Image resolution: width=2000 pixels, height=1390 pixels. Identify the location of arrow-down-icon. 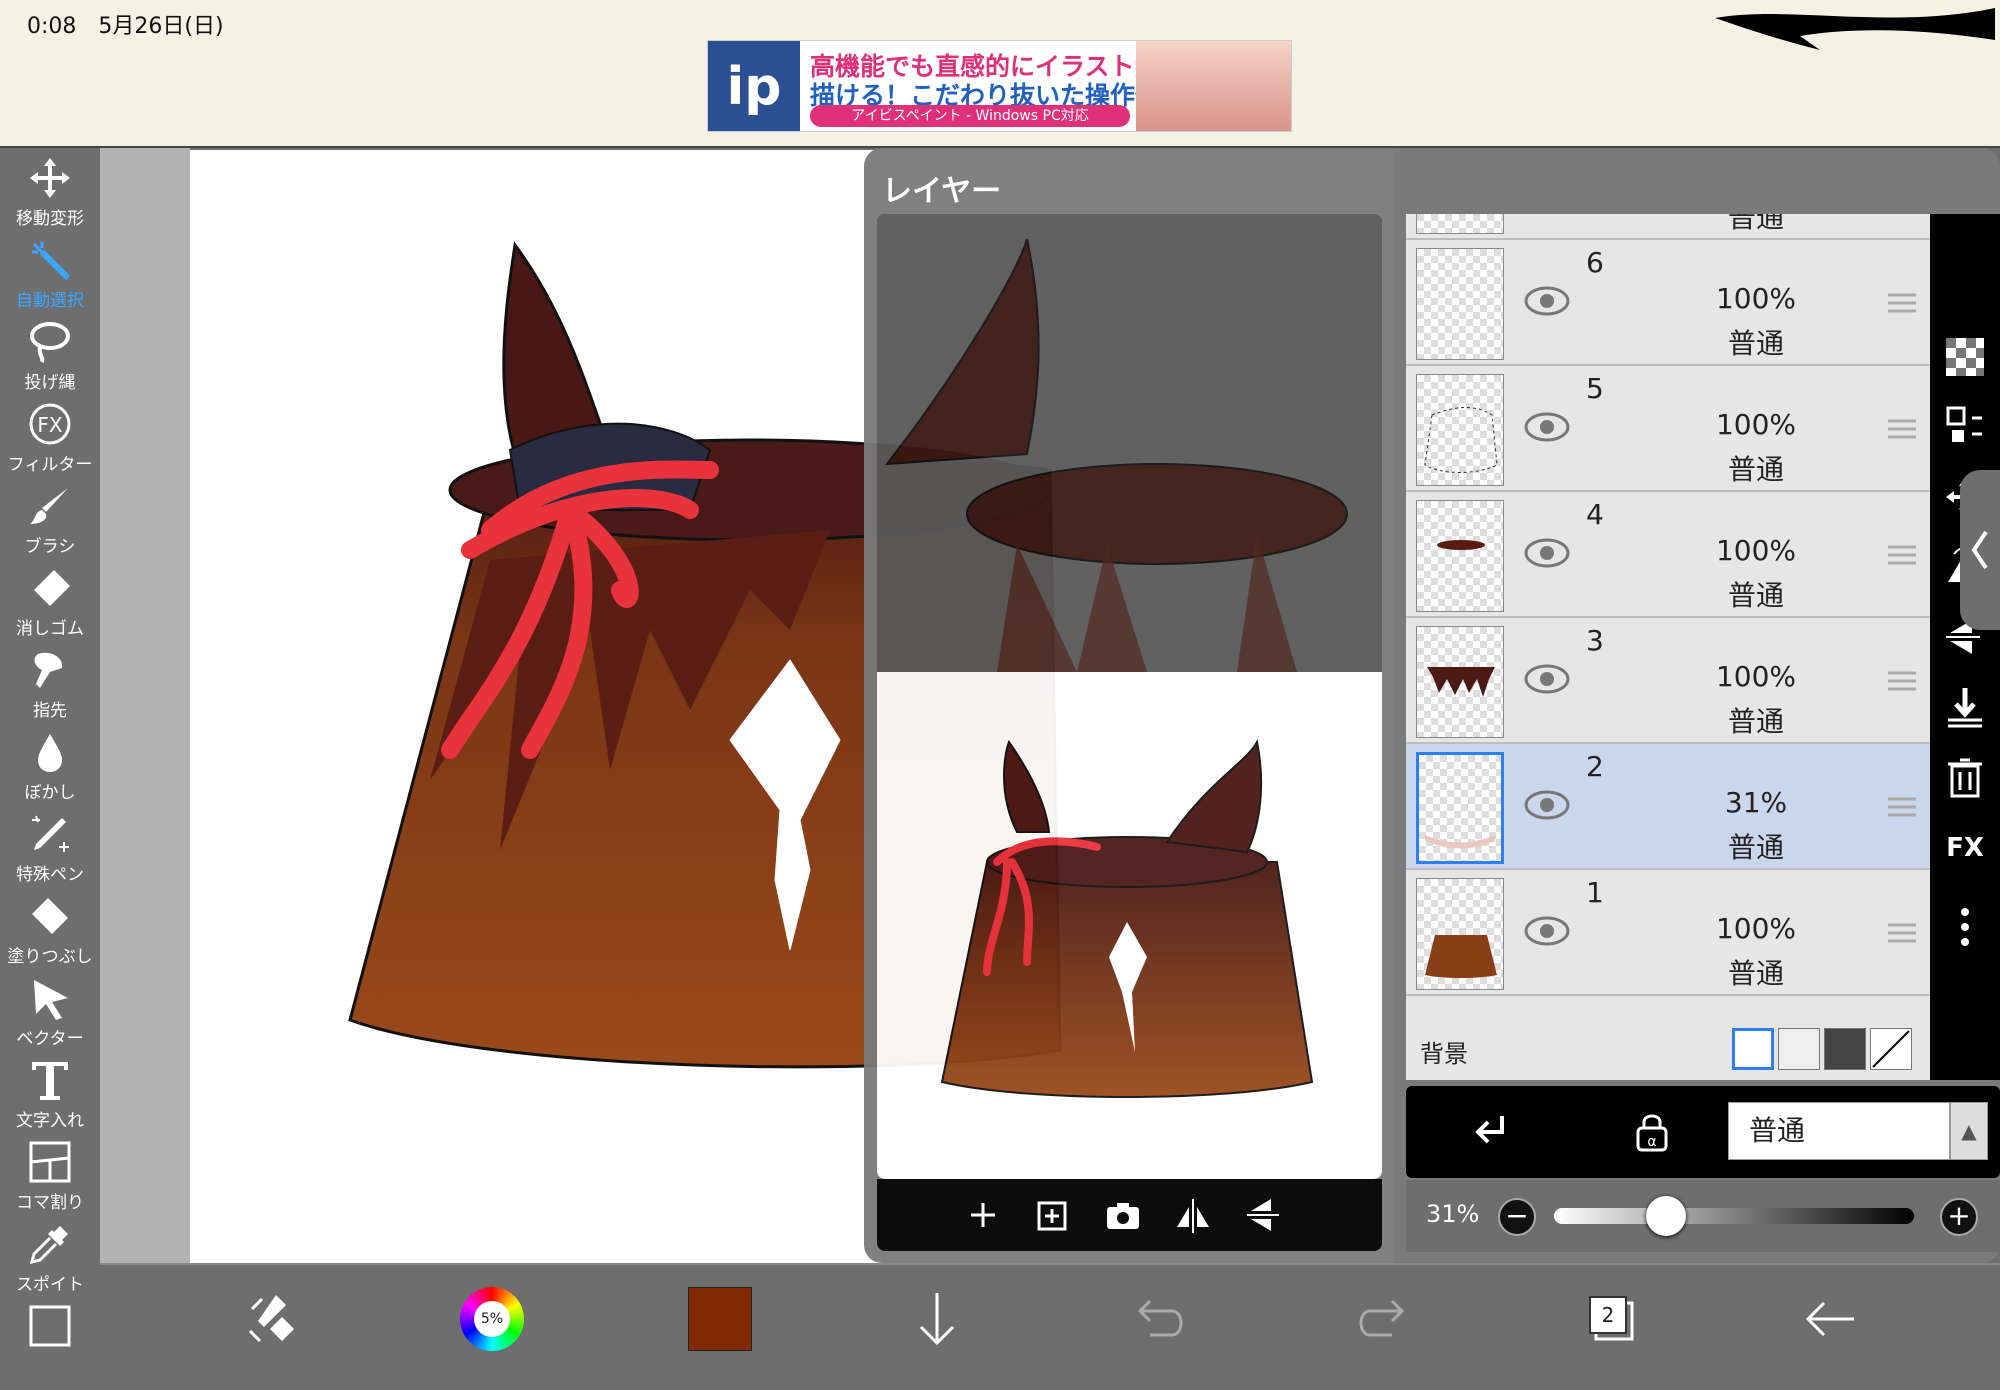
(937, 1319).